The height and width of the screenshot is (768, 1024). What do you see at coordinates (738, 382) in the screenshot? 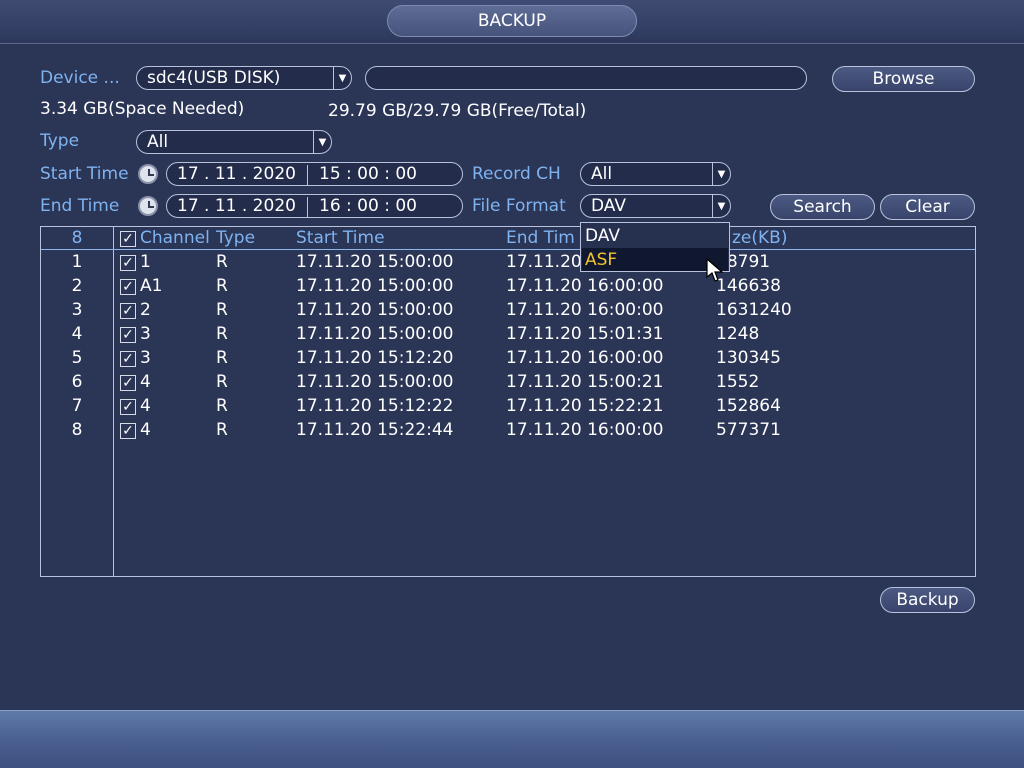
I see `row-size: 1552` at bounding box center [738, 382].